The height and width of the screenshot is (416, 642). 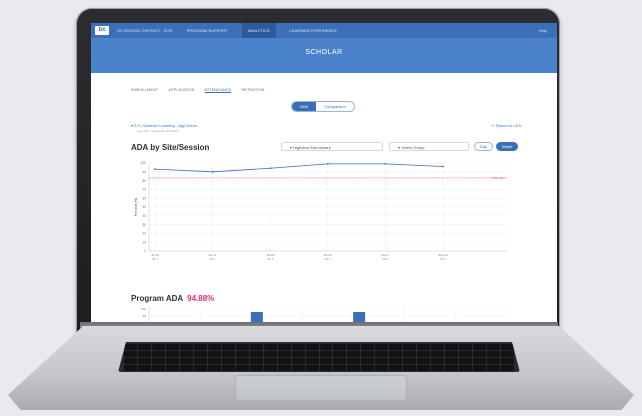 What do you see at coordinates (335, 106) in the screenshot?
I see `pill-comparison: Comparison` at bounding box center [335, 106].